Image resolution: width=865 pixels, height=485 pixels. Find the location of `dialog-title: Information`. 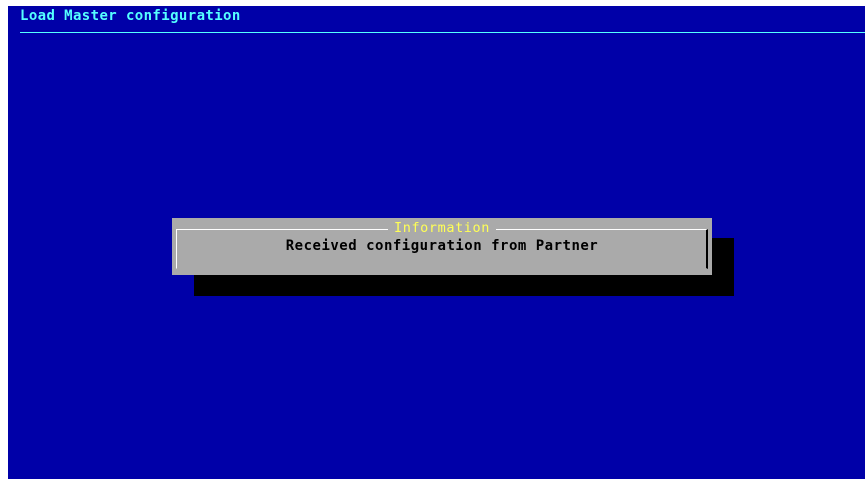

dialog-title: Information is located at coordinates (441, 228).